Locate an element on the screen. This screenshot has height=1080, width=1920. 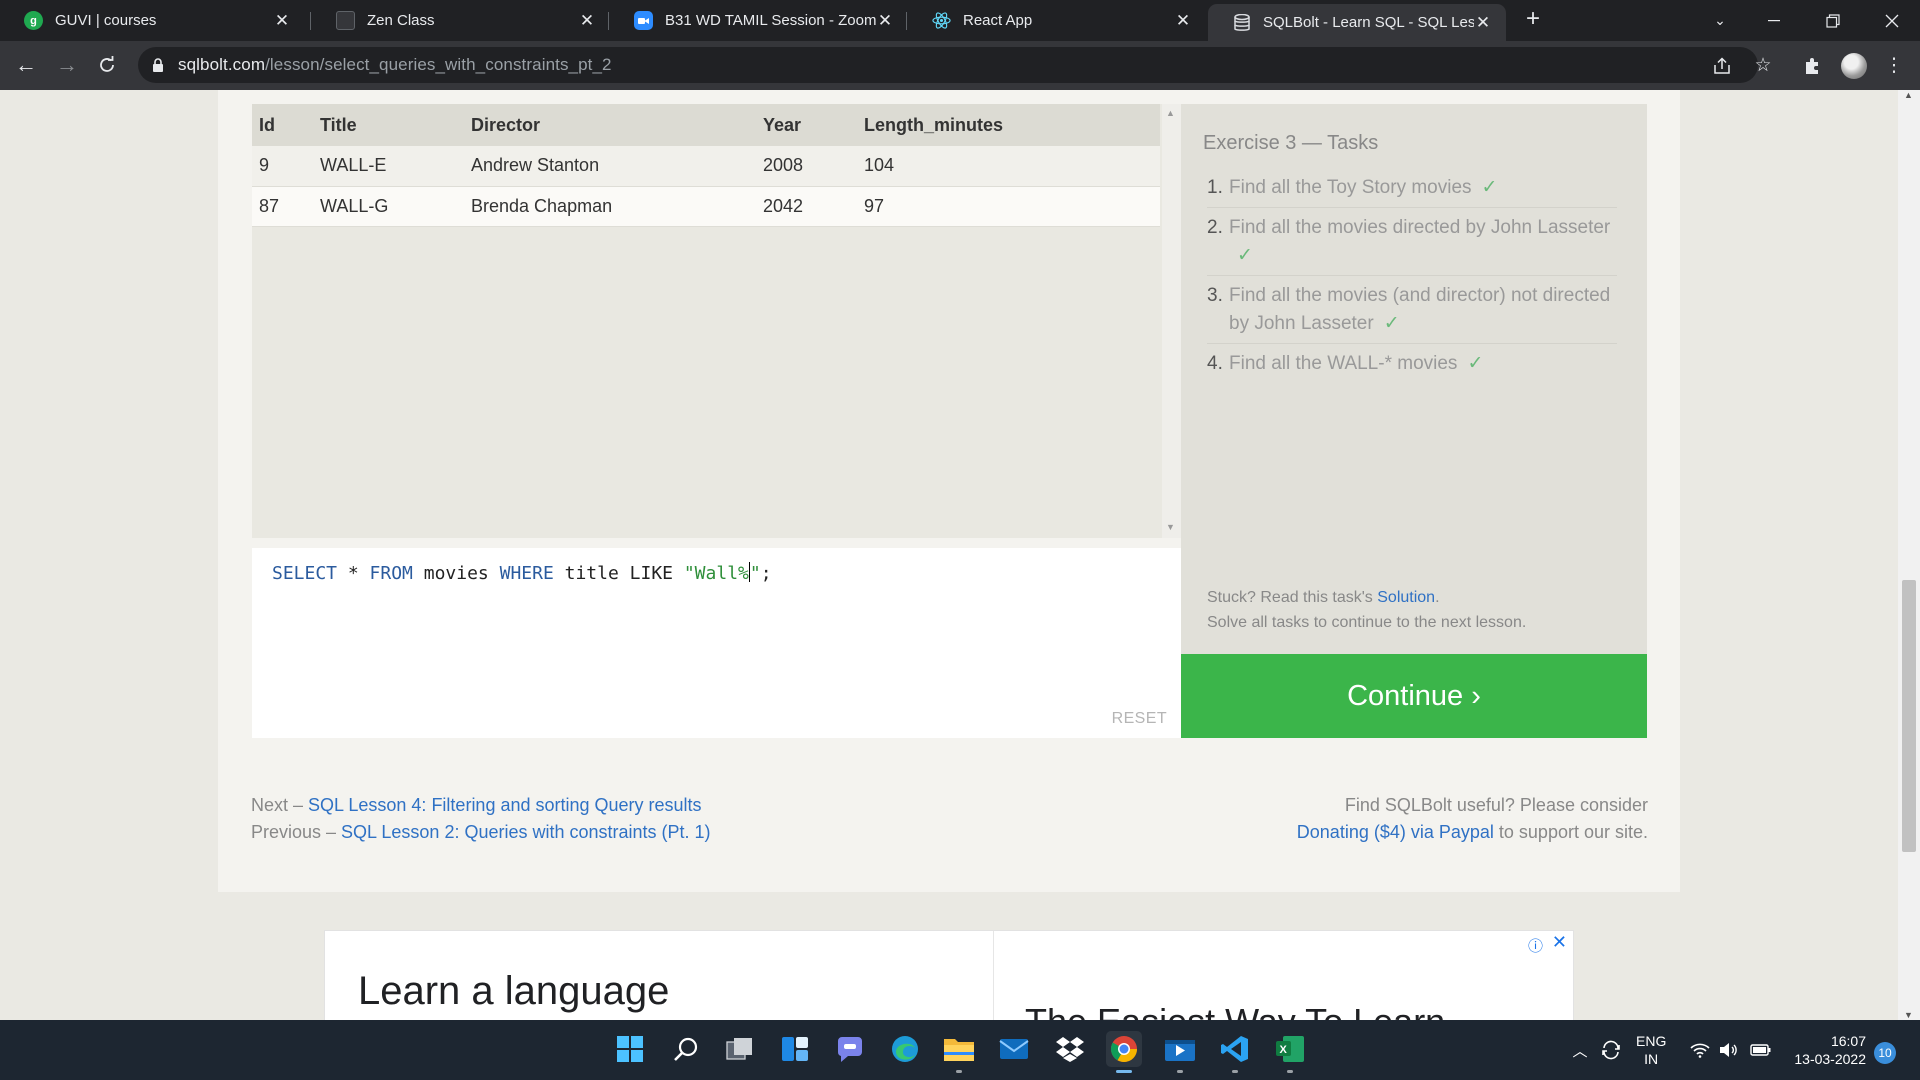
column-header-length-minutes: Length_minutes is located at coordinates (1008, 125).